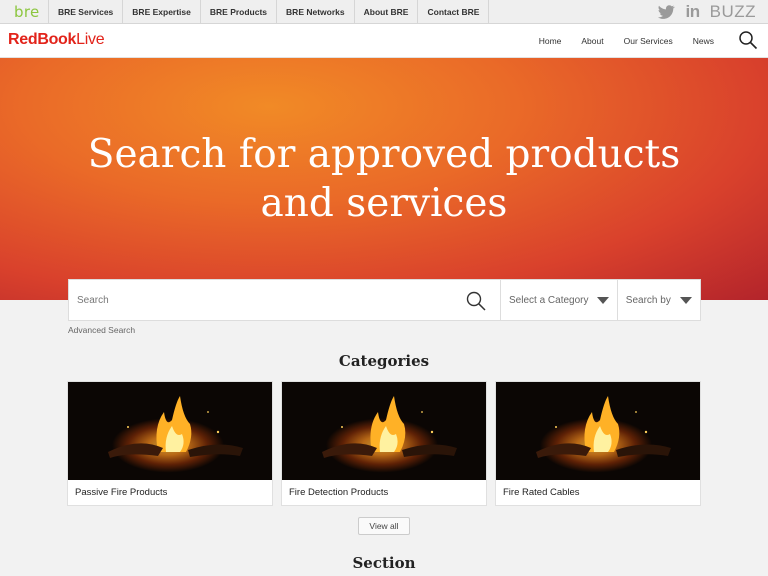  I want to click on nav-about: About, so click(592, 41).